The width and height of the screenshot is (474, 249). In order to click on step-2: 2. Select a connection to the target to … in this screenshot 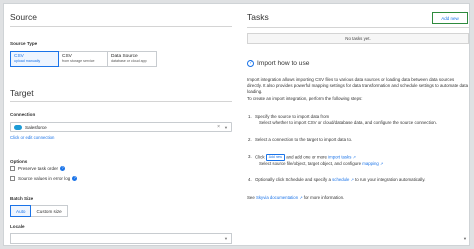, I will do `click(300, 139)`.